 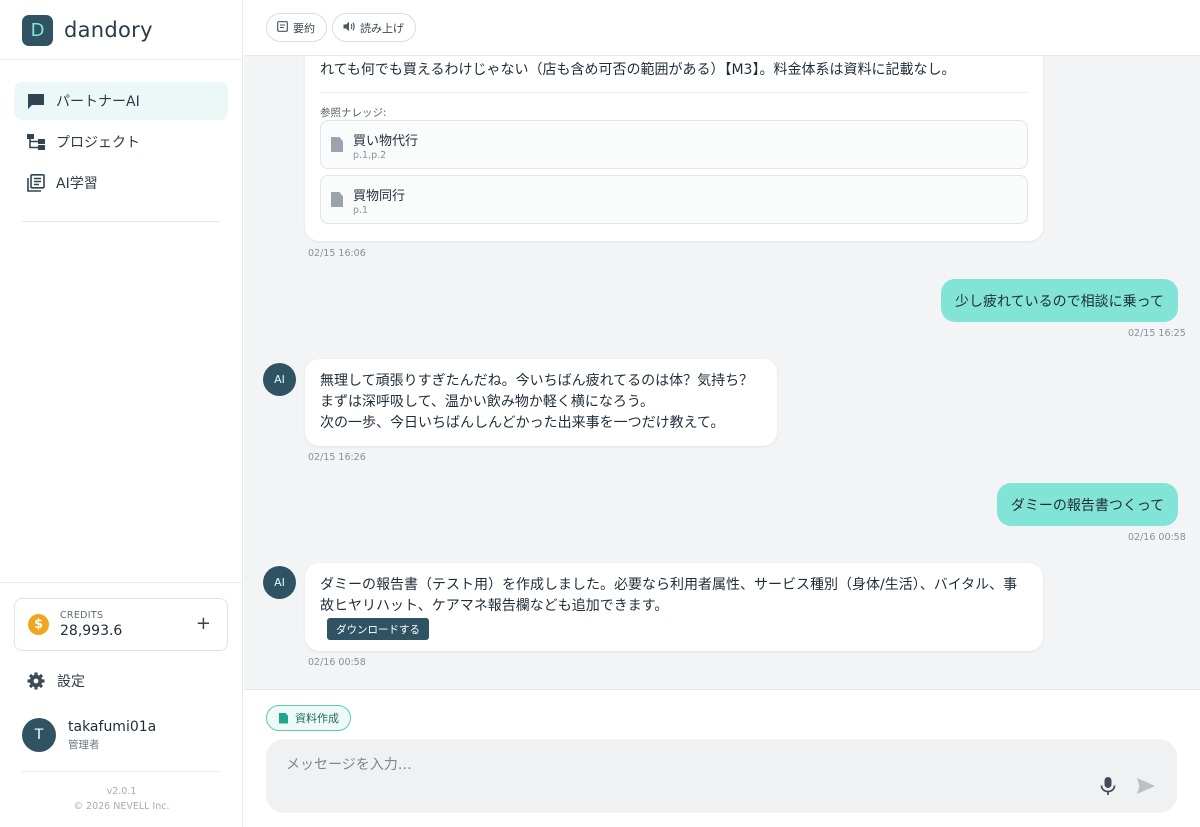 I want to click on sidebar-item-ai-learning: AI学習, so click(x=121, y=183).